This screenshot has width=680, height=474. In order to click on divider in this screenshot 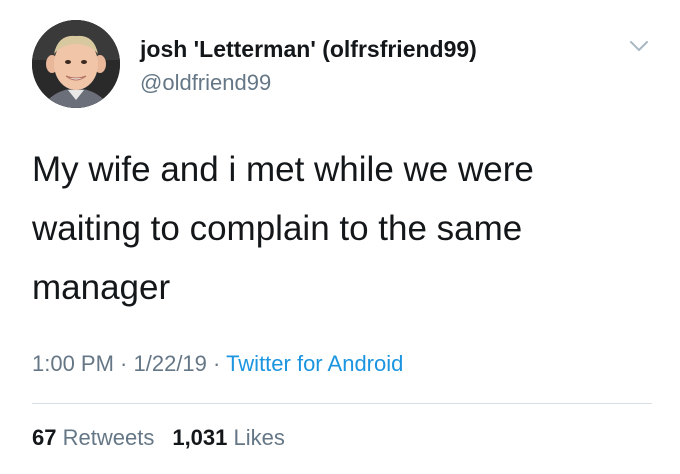, I will do `click(342, 403)`.